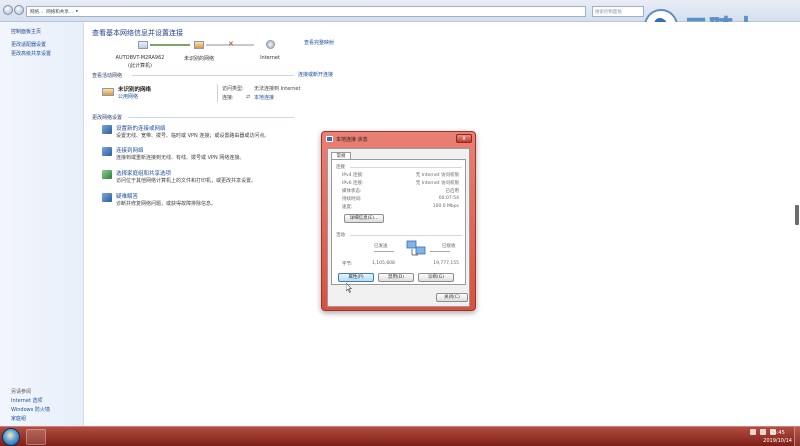 This screenshot has height=446, width=800. I want to click on full-map-link: 查看完整映射, so click(319, 42).